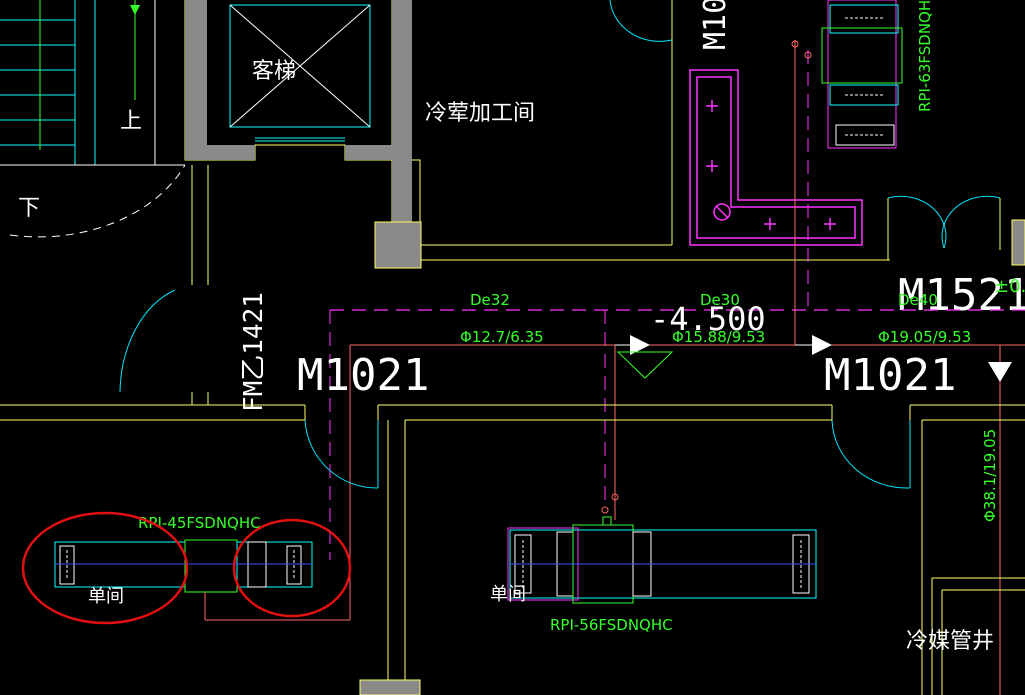 The image size is (1025, 695). Describe the element at coordinates (363, 375) in the screenshot. I see `door-tag-m1021-left: M1021` at that location.